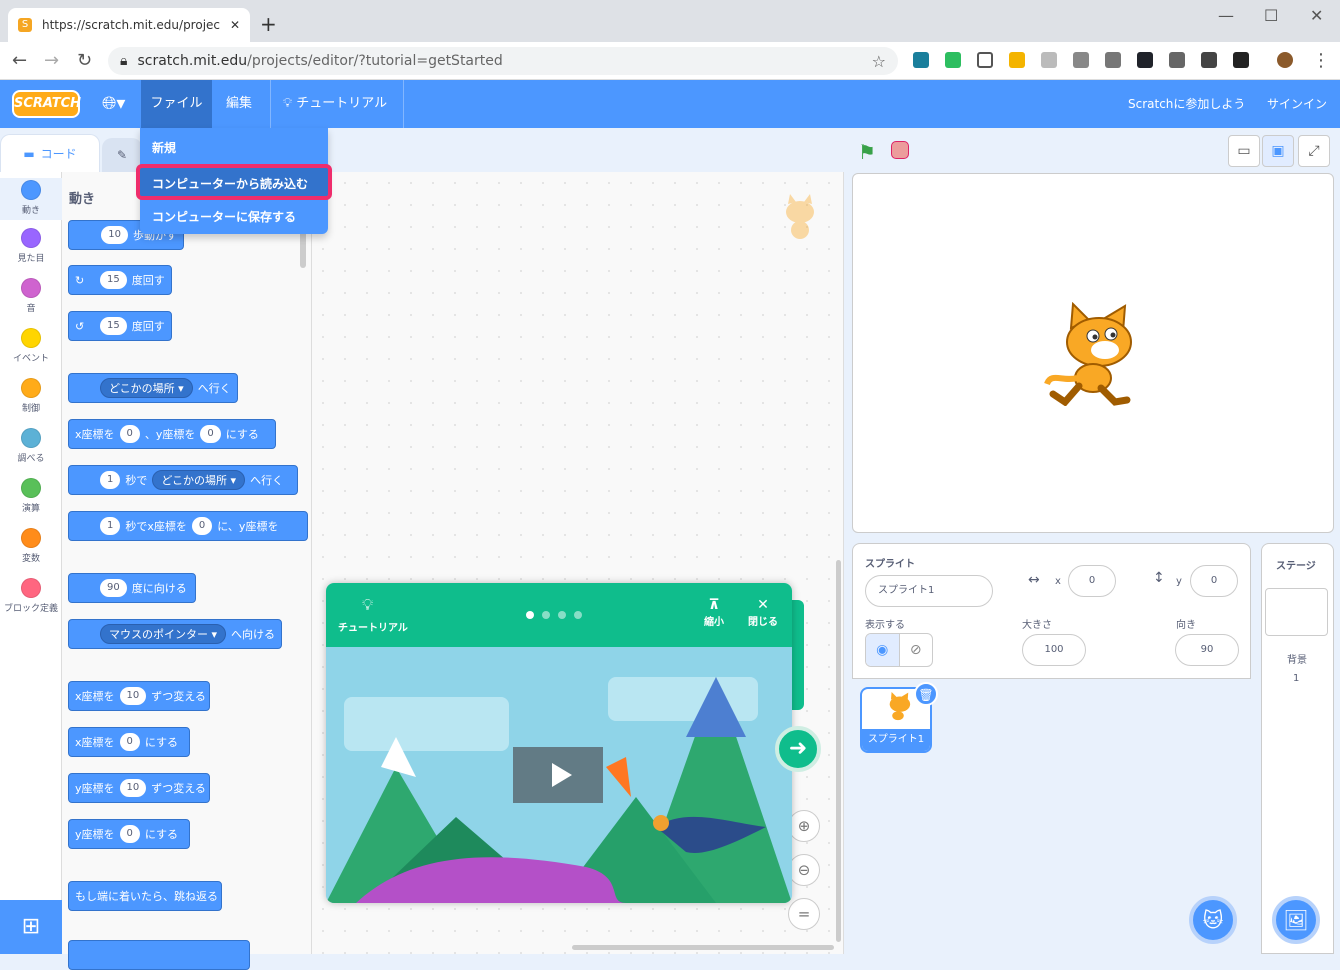 The image size is (1340, 970). I want to click on language-globe-icon: 🌐︎▾, so click(113, 103).